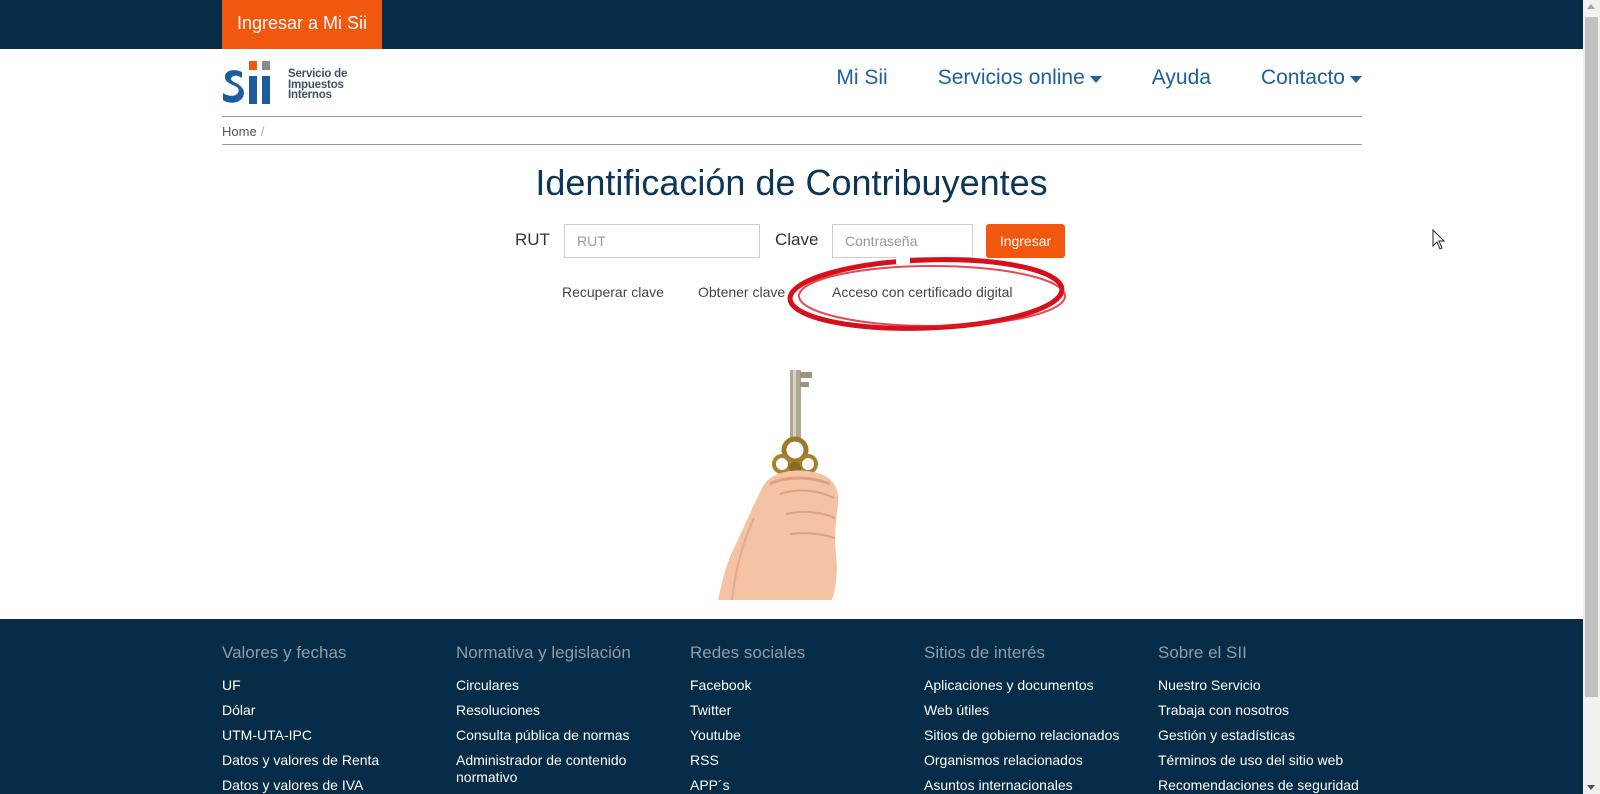 The image size is (1600, 794). Describe the element at coordinates (984, 652) in the screenshot. I see `footer-heading: Sitios de interés` at that location.